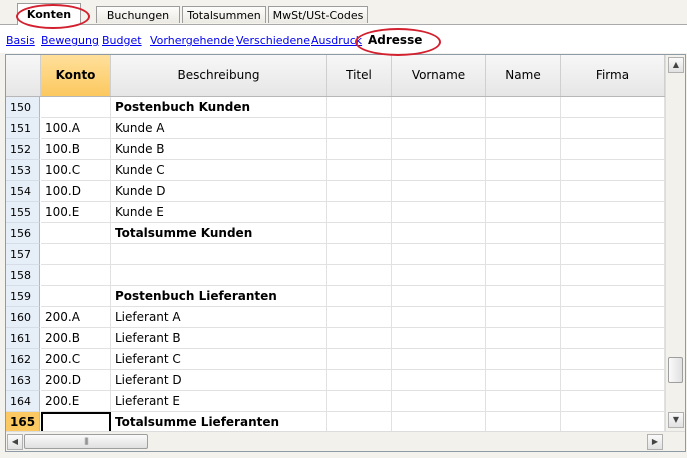 The image size is (687, 458). What do you see at coordinates (23, 359) in the screenshot?
I see `row-number: 162` at bounding box center [23, 359].